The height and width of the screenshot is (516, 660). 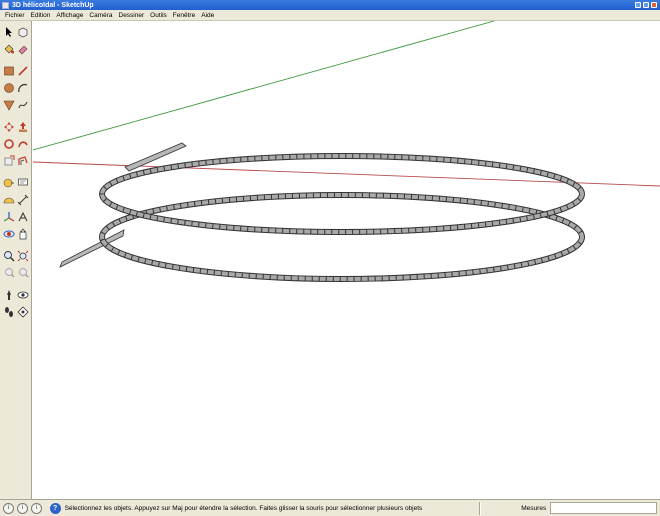 What do you see at coordinates (9, 294) in the screenshot?
I see `position-camera-icon` at bounding box center [9, 294].